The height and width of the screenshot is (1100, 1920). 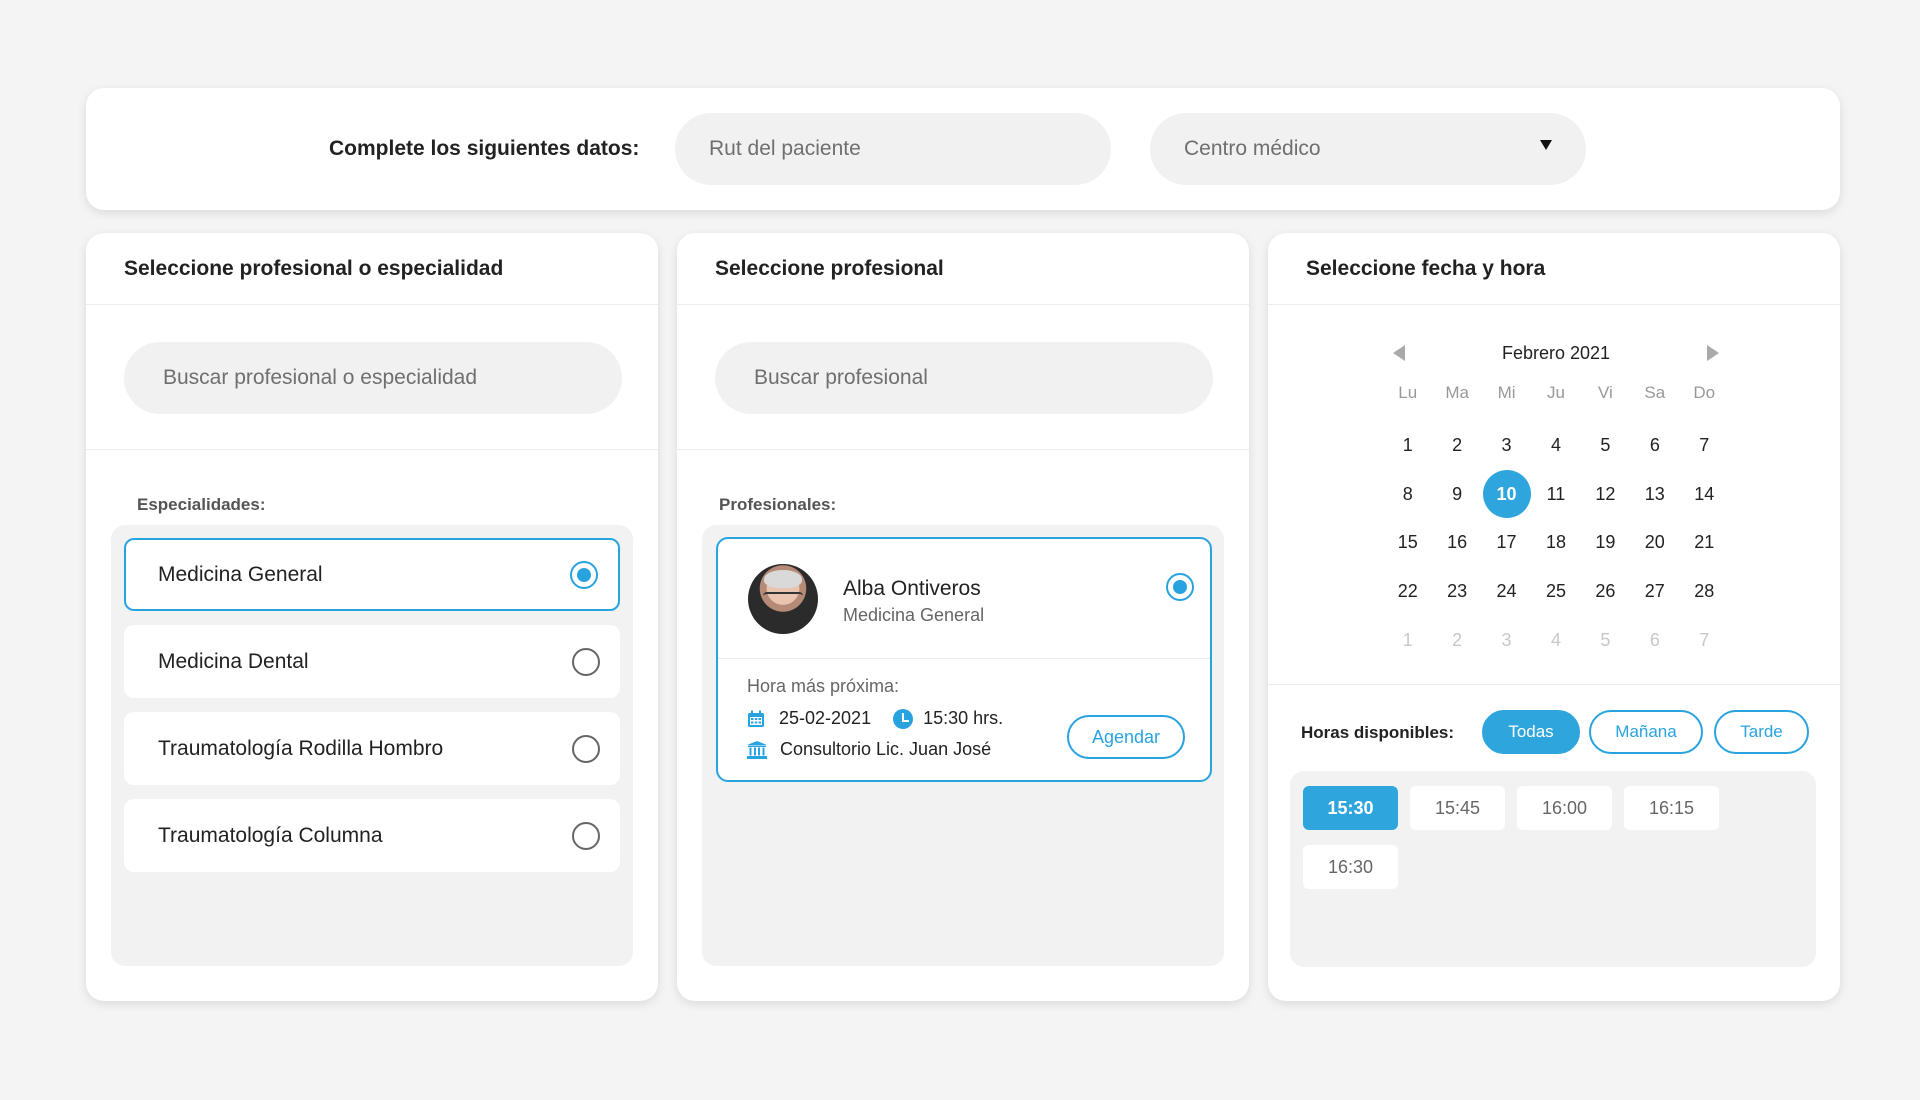 What do you see at coordinates (756, 718) in the screenshot?
I see `calendar-icon` at bounding box center [756, 718].